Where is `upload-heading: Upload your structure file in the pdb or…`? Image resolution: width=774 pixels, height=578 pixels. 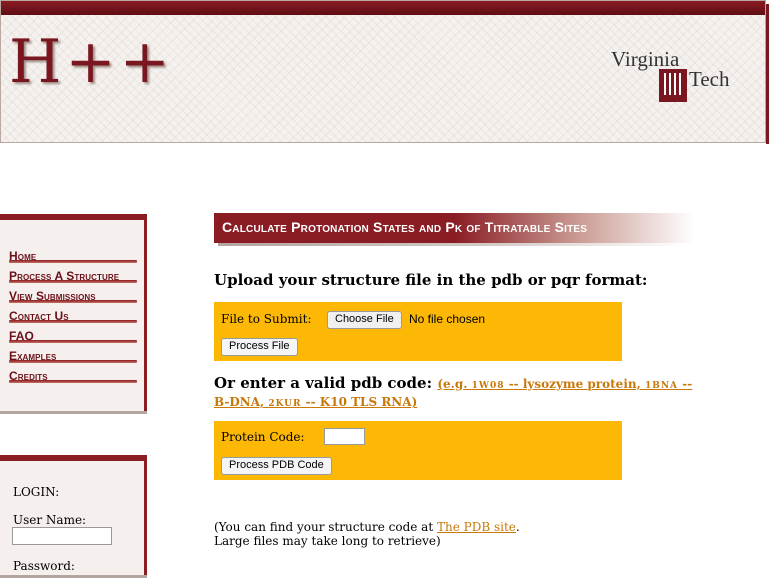
upload-heading: Upload your structure file in the pdb or… is located at coordinates (431, 280).